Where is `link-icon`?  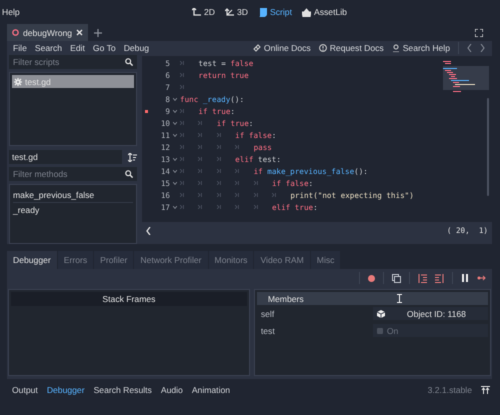
link-icon is located at coordinates (256, 48).